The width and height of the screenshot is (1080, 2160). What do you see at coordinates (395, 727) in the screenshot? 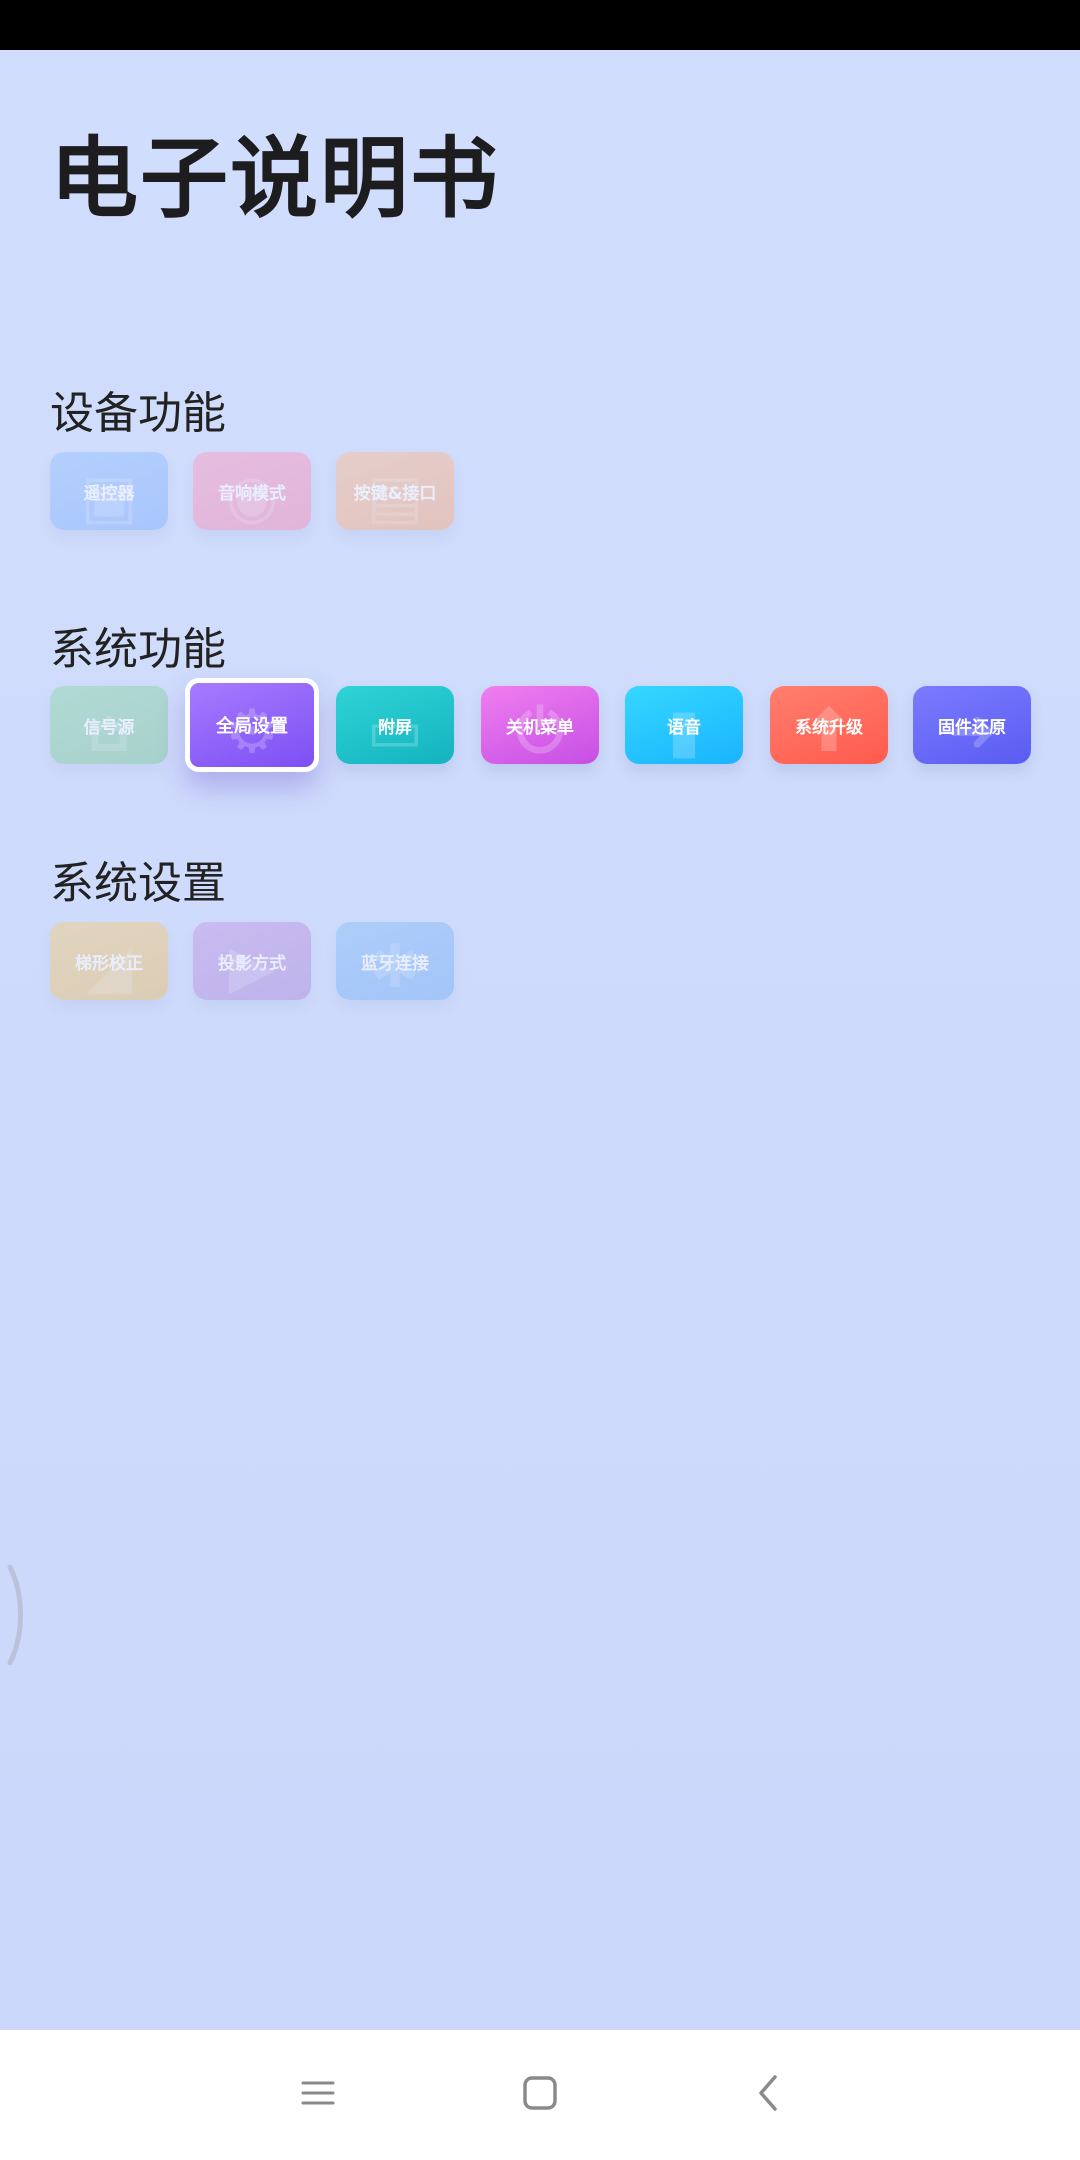
I see `tile-label: 附屏` at bounding box center [395, 727].